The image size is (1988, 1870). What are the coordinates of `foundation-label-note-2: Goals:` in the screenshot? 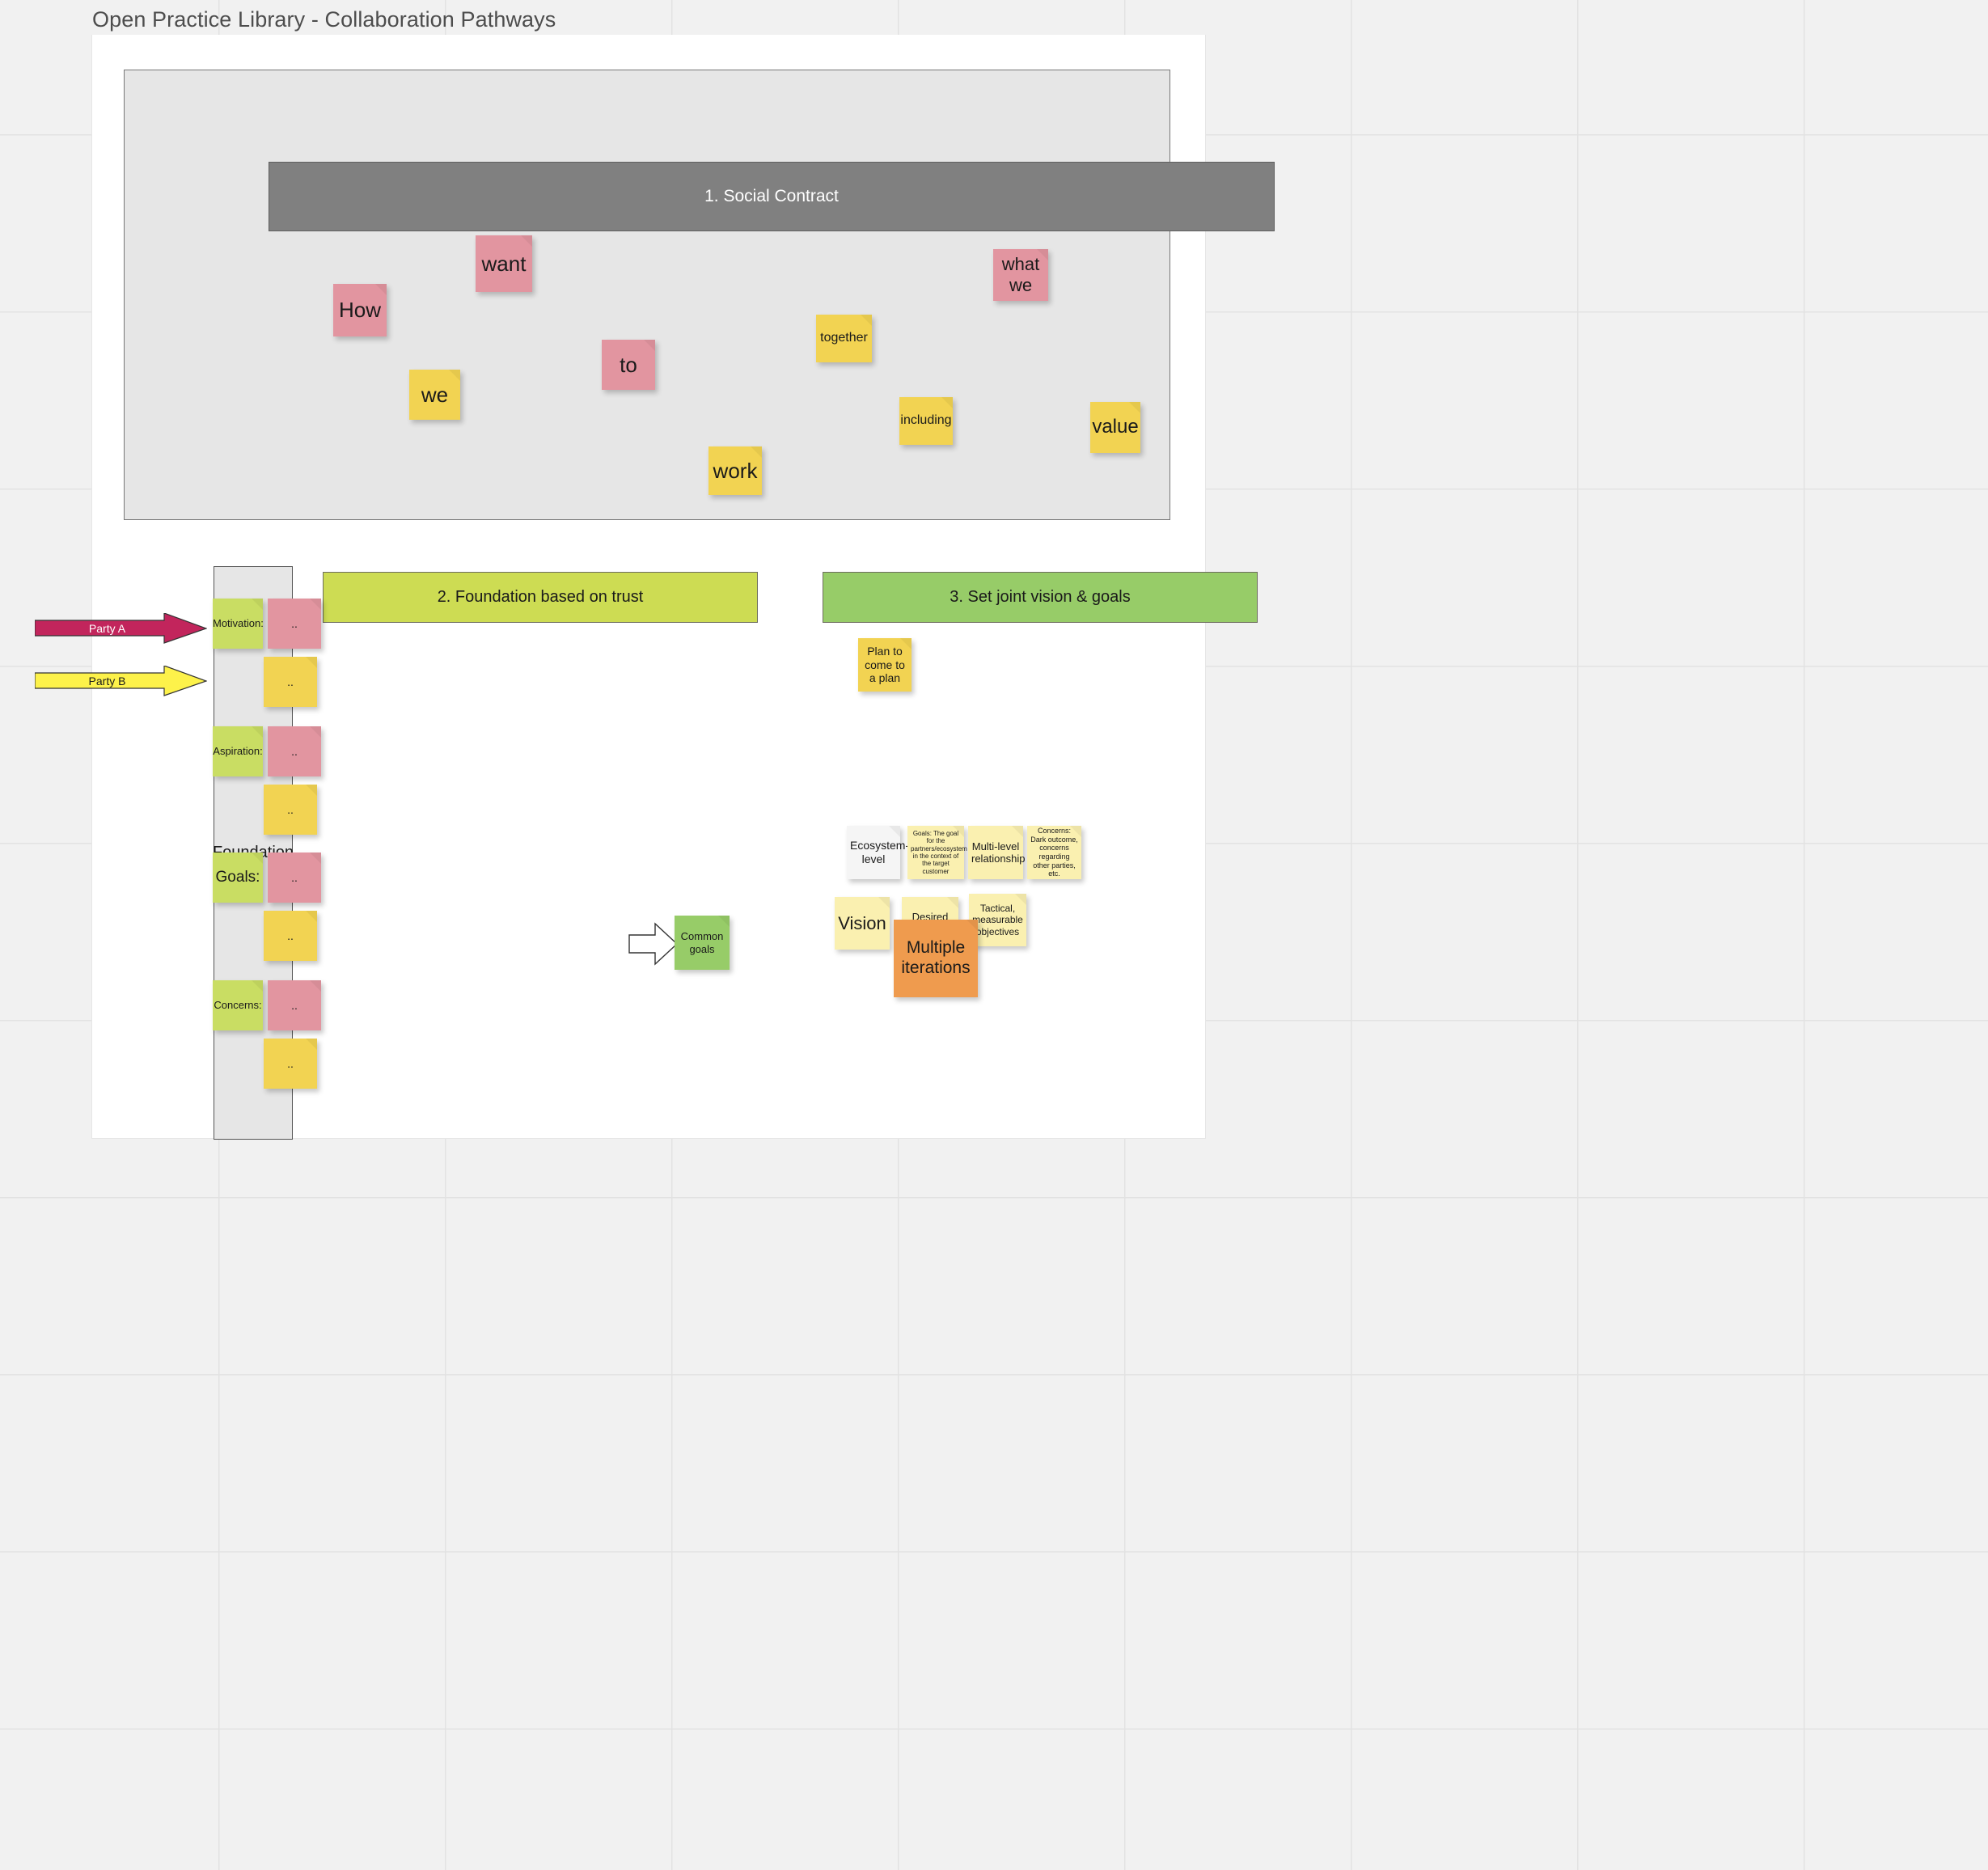 It's located at (238, 878).